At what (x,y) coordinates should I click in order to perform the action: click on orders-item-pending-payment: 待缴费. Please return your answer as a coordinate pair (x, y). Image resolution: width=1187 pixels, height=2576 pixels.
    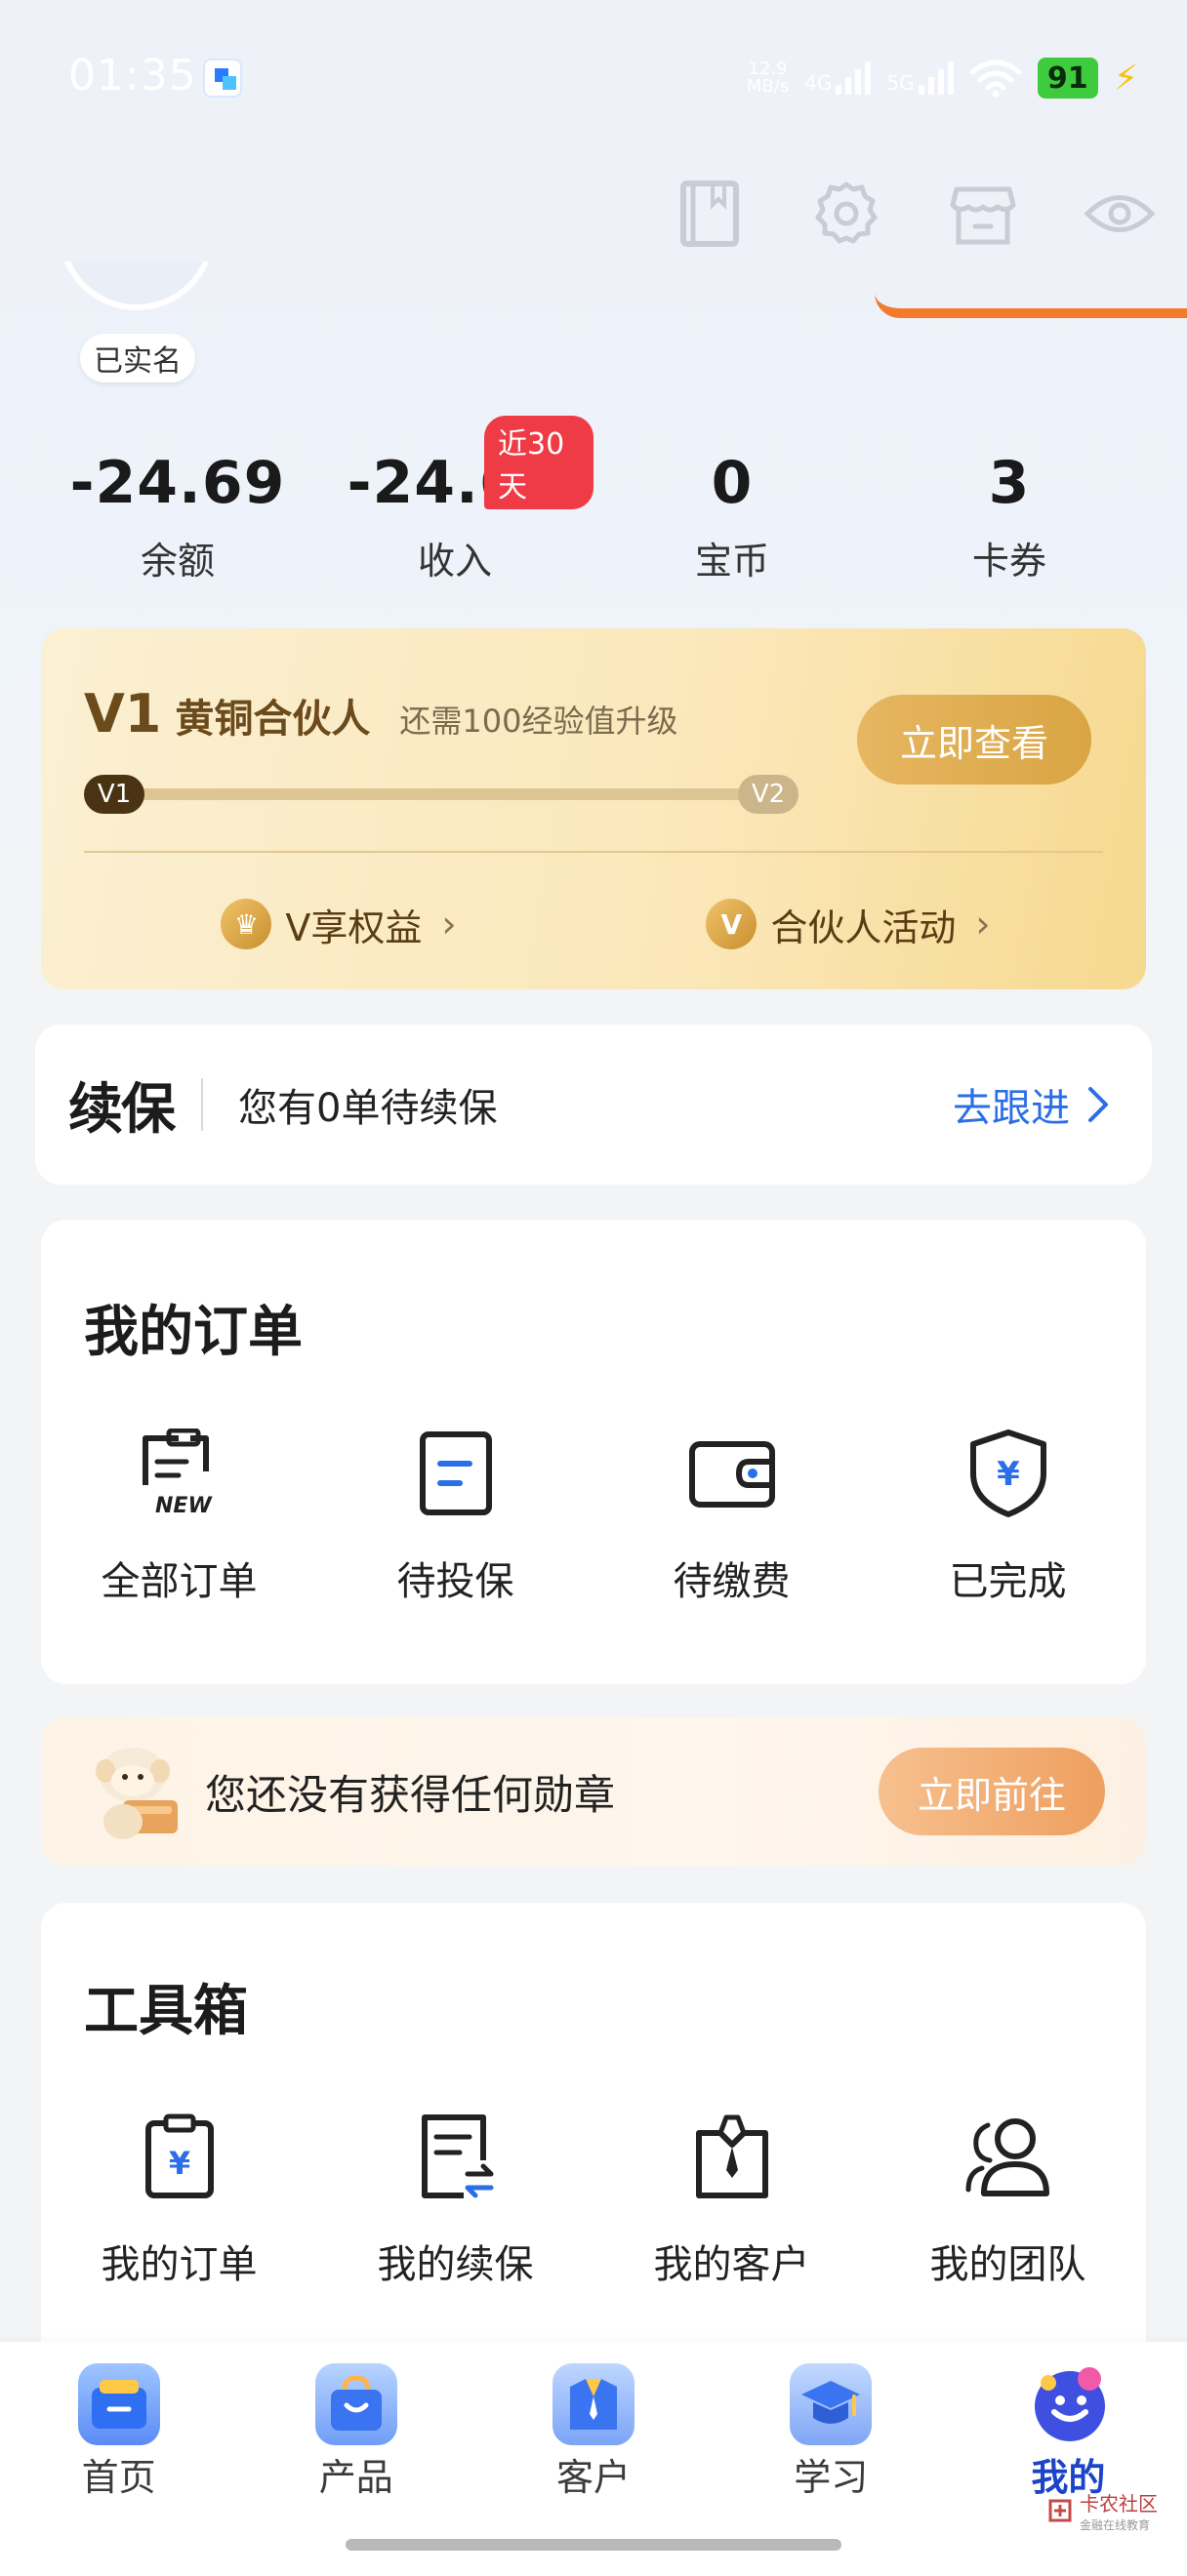
    Looking at the image, I should click on (732, 1515).